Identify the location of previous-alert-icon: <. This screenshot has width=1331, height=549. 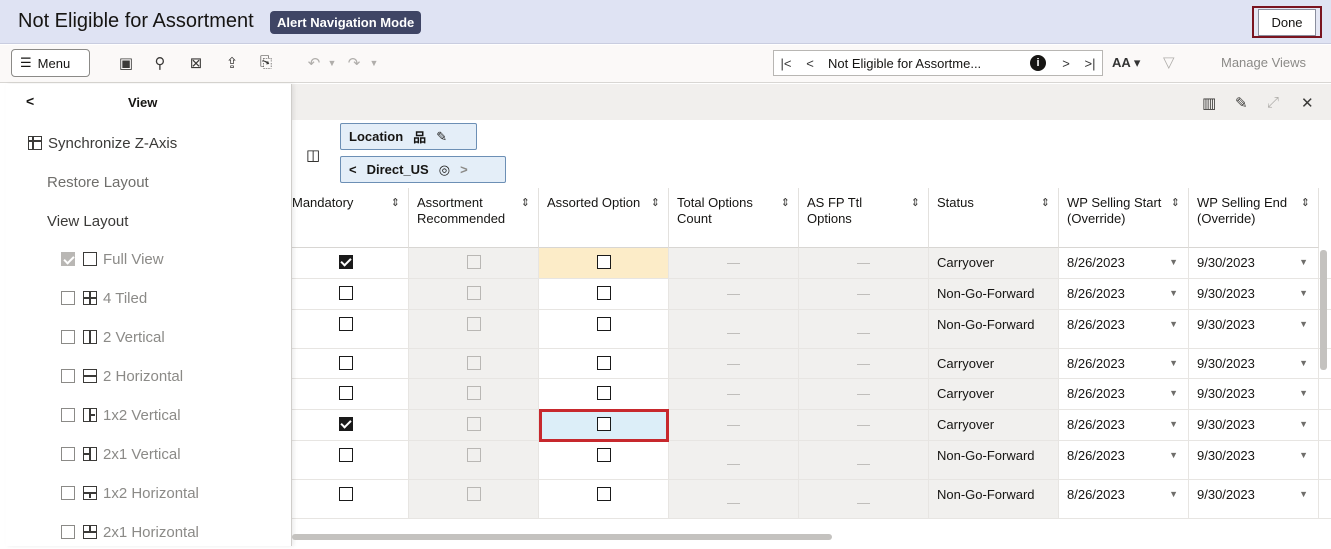
(810, 63).